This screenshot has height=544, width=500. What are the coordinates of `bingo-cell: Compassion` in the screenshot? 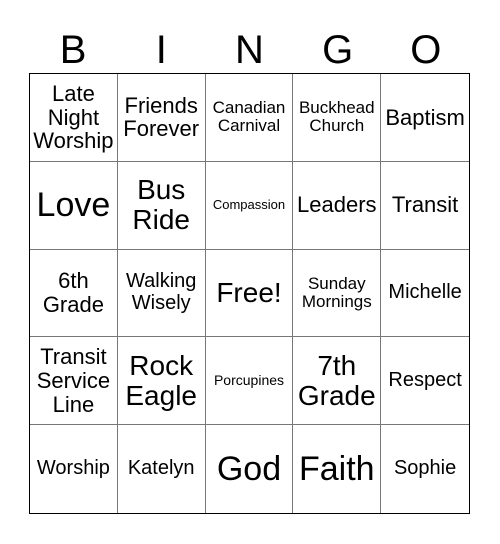 It's located at (249, 205).